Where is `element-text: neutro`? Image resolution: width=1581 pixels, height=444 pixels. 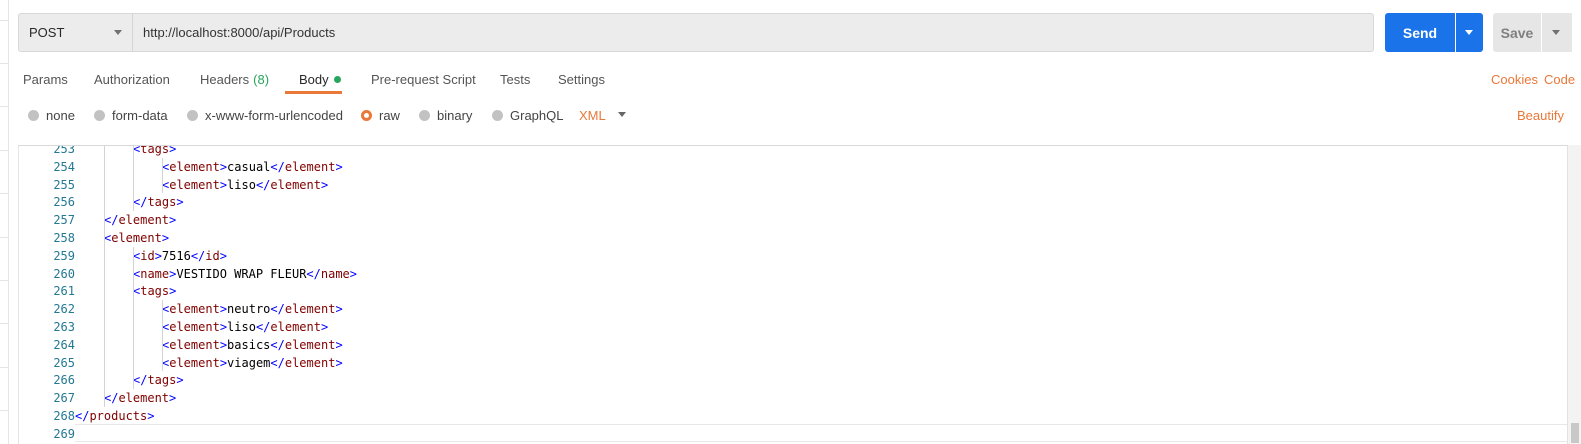
element-text: neutro is located at coordinates (249, 309).